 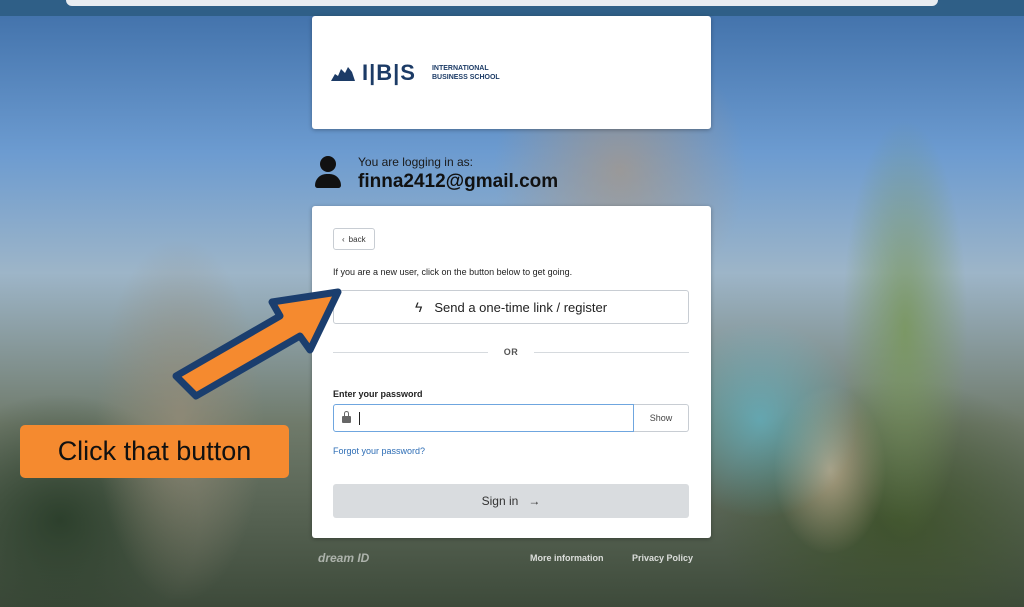 I want to click on dream-id-logo: dream ID, so click(x=344, y=558).